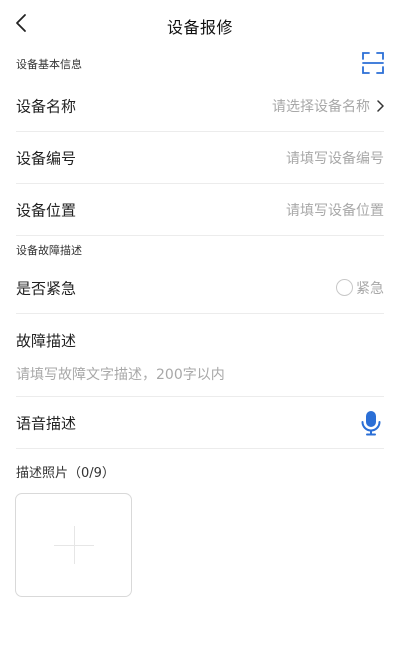 This screenshot has height=660, width=400. Describe the element at coordinates (200, 210) in the screenshot. I see `device-location-row: 设备位置 请填写设备位置` at that location.